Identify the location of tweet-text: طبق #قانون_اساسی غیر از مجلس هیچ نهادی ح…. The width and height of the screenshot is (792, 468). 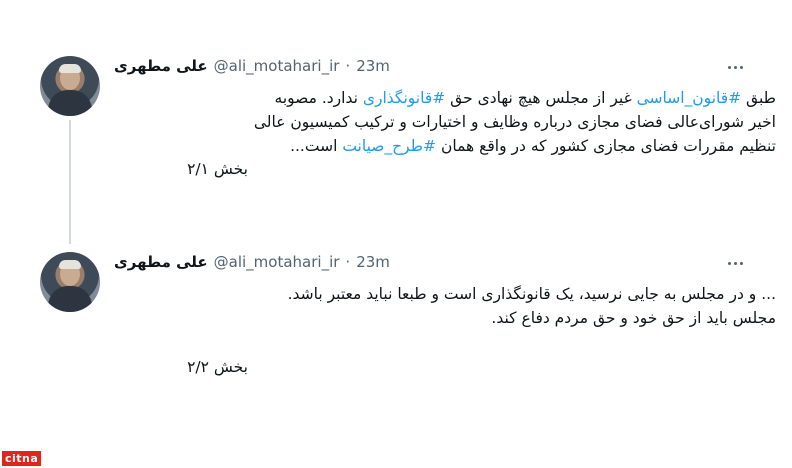
(443, 122).